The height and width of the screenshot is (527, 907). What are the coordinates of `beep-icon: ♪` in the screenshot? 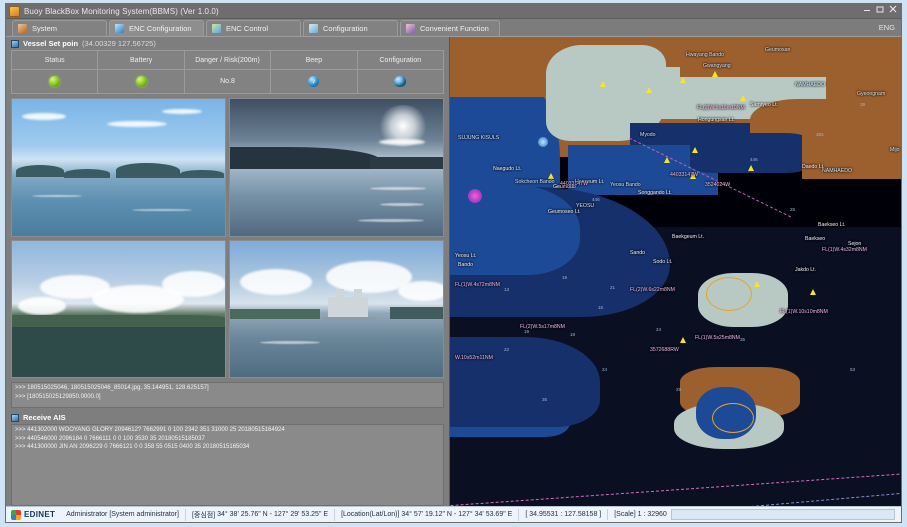 It's located at (314, 81).